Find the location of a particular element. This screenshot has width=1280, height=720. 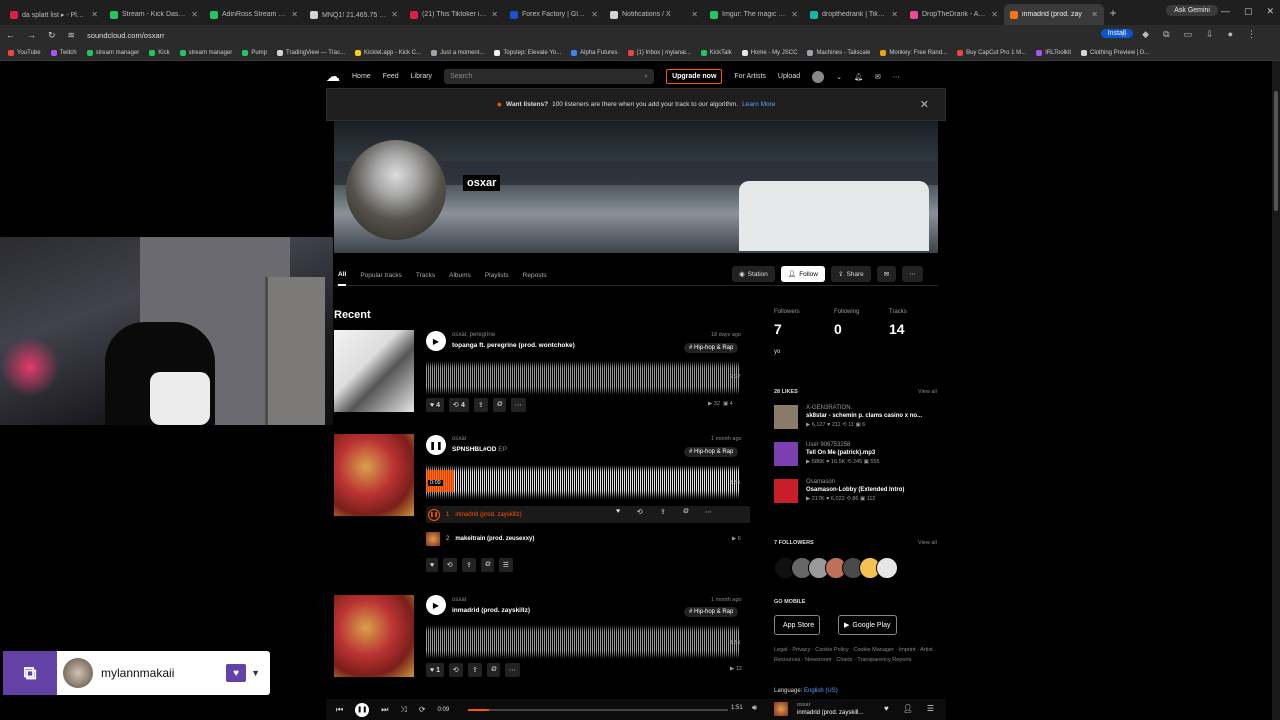

message-button: ✉ is located at coordinates (886, 274).